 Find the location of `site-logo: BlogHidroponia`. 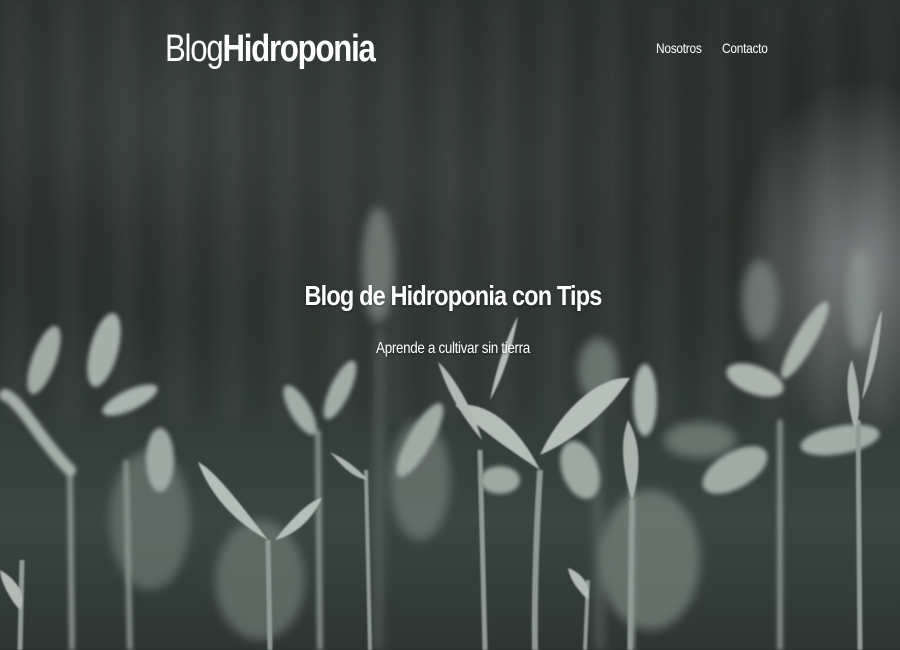

site-logo: BlogHidroponia is located at coordinates (270, 49).